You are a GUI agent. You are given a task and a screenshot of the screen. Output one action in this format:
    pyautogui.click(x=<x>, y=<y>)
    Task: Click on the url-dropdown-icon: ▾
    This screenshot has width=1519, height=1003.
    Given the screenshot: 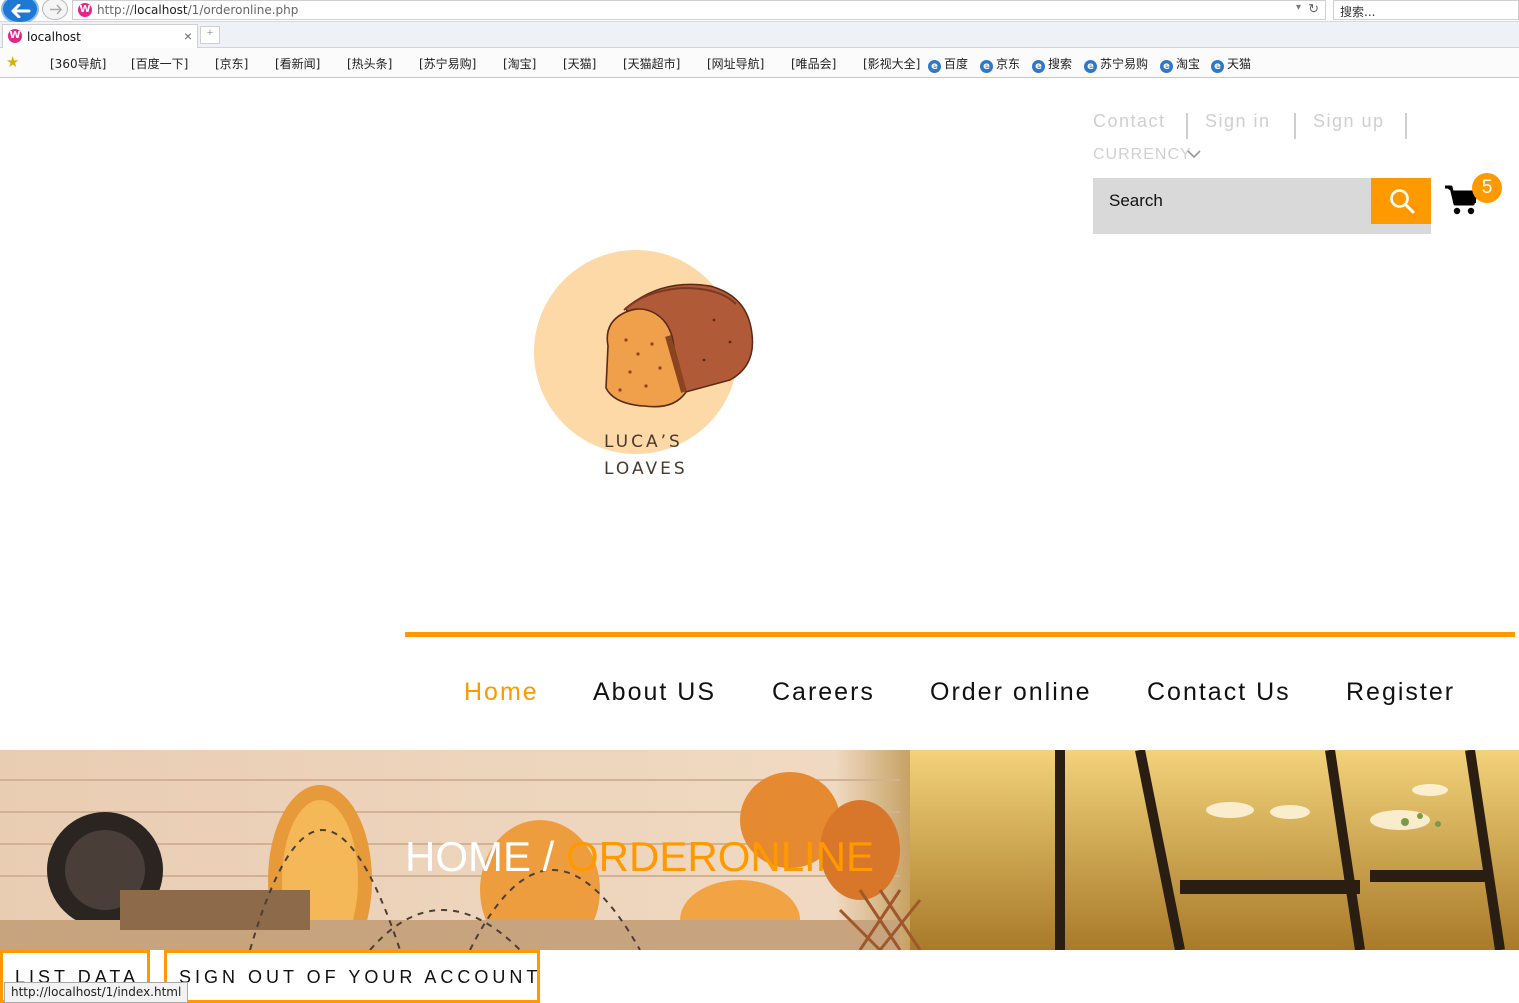 What is the action you would take?
    pyautogui.click(x=1298, y=7)
    